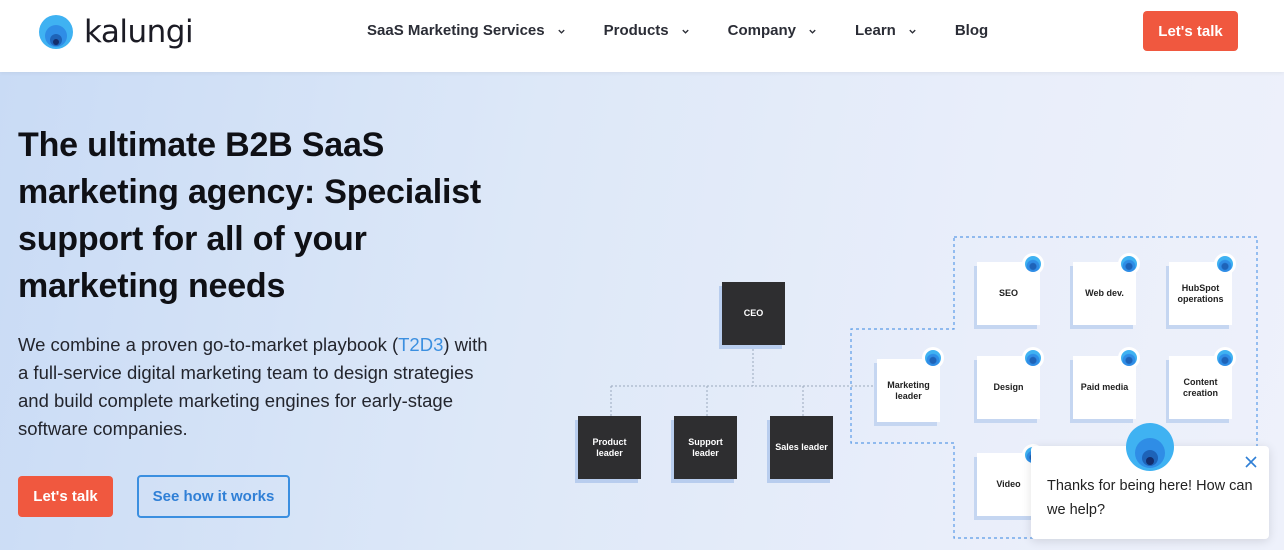  I want to click on nav-item-blog: Blog, so click(971, 31).